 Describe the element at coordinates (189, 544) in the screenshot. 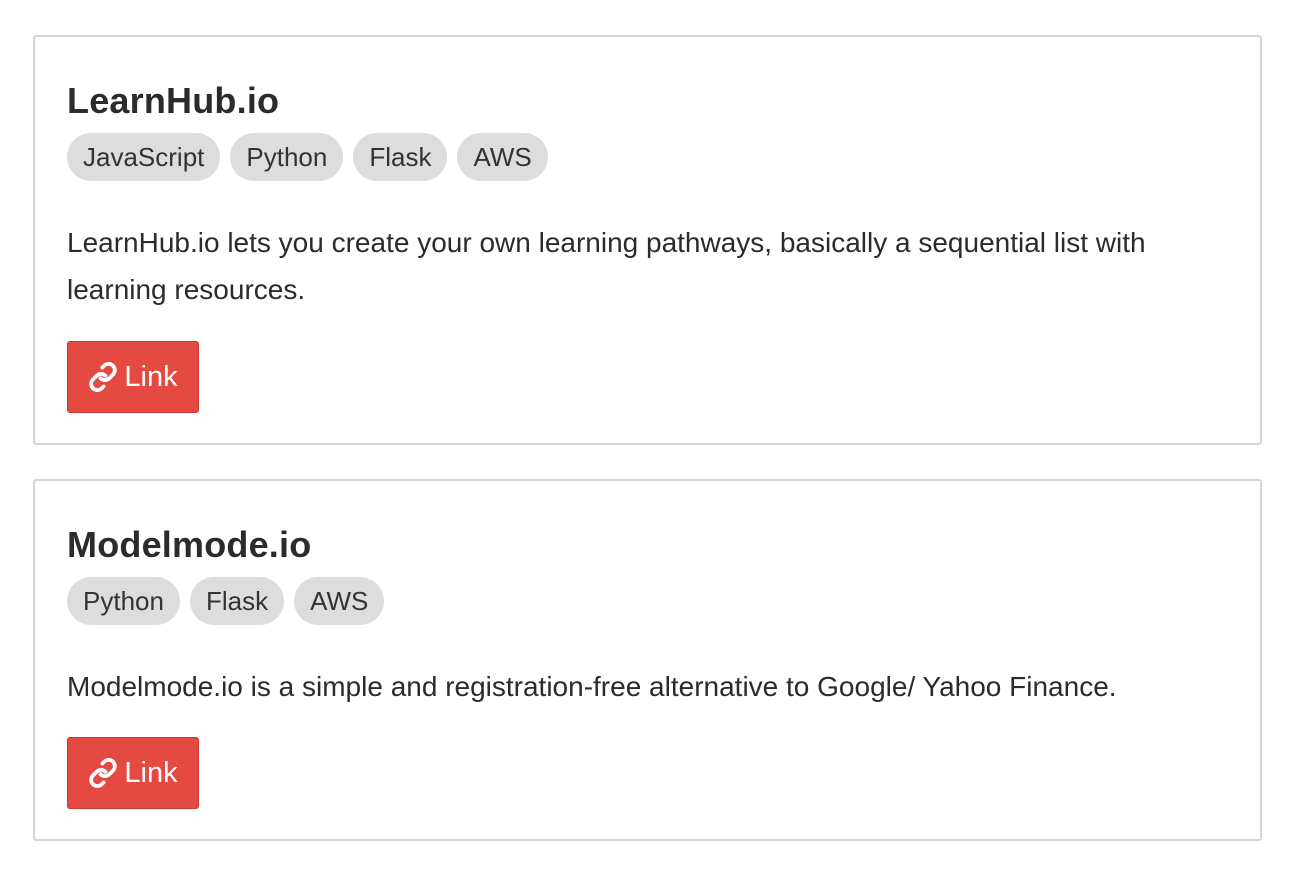

I see `project-title: Modelmode.io` at that location.